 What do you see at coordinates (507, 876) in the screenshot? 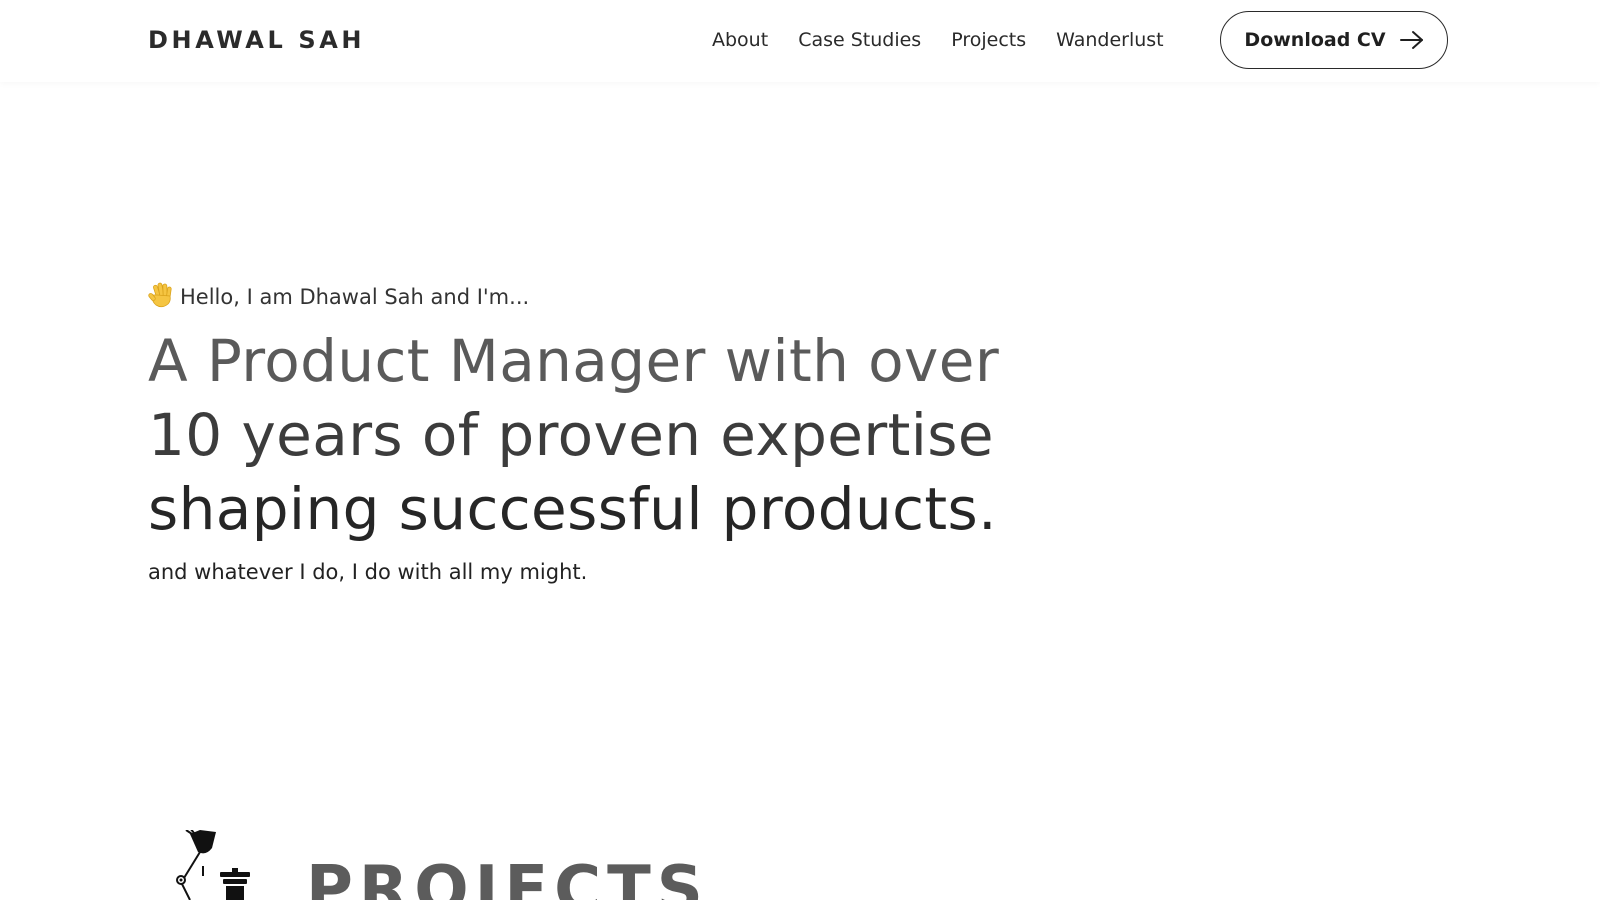
I see `projects-title: PROJECTS` at bounding box center [507, 876].